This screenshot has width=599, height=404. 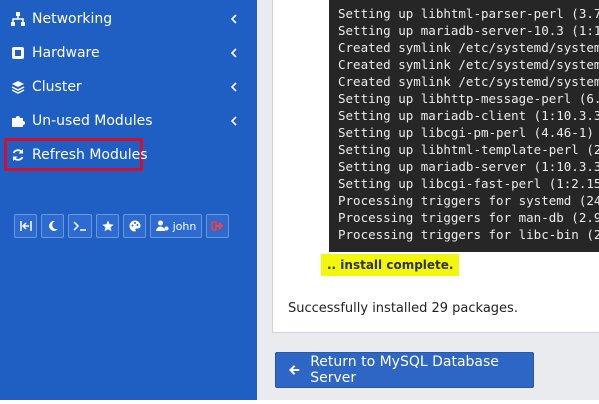 I want to click on logout-button, so click(x=217, y=226).